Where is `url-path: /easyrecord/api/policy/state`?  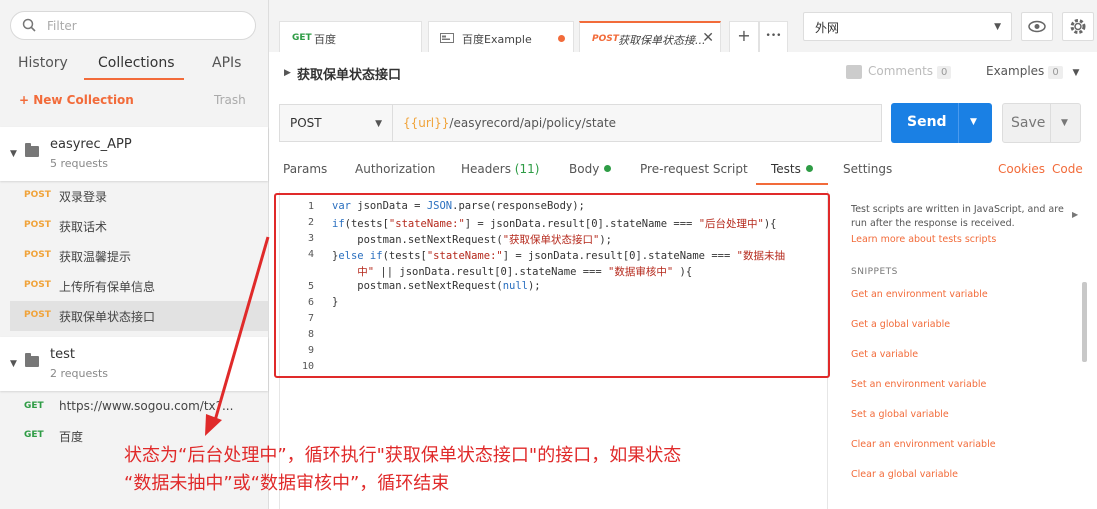 url-path: /easyrecord/api/policy/state is located at coordinates (533, 123).